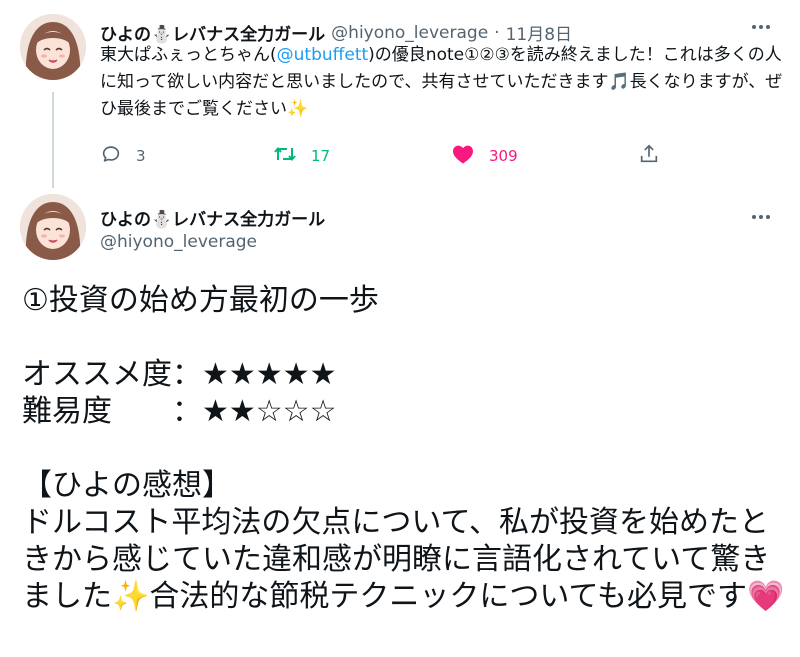 The height and width of the screenshot is (657, 800). I want to click on share-button, so click(649, 156).